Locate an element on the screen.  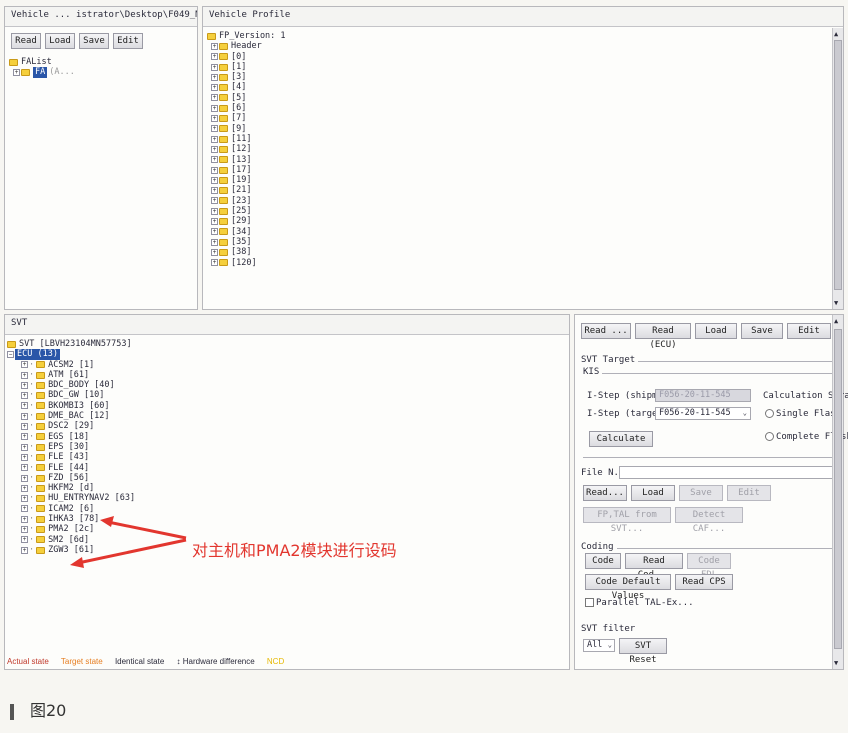
tree-node-ecu-module: + · BDC_BODY [40] is located at coordinates (71, 385).